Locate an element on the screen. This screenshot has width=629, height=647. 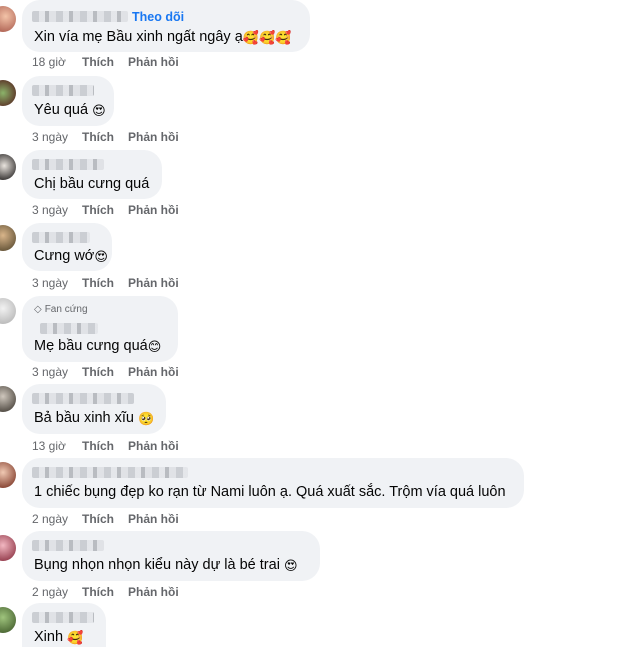
comment-time: 13 giờ is located at coordinates (49, 446).